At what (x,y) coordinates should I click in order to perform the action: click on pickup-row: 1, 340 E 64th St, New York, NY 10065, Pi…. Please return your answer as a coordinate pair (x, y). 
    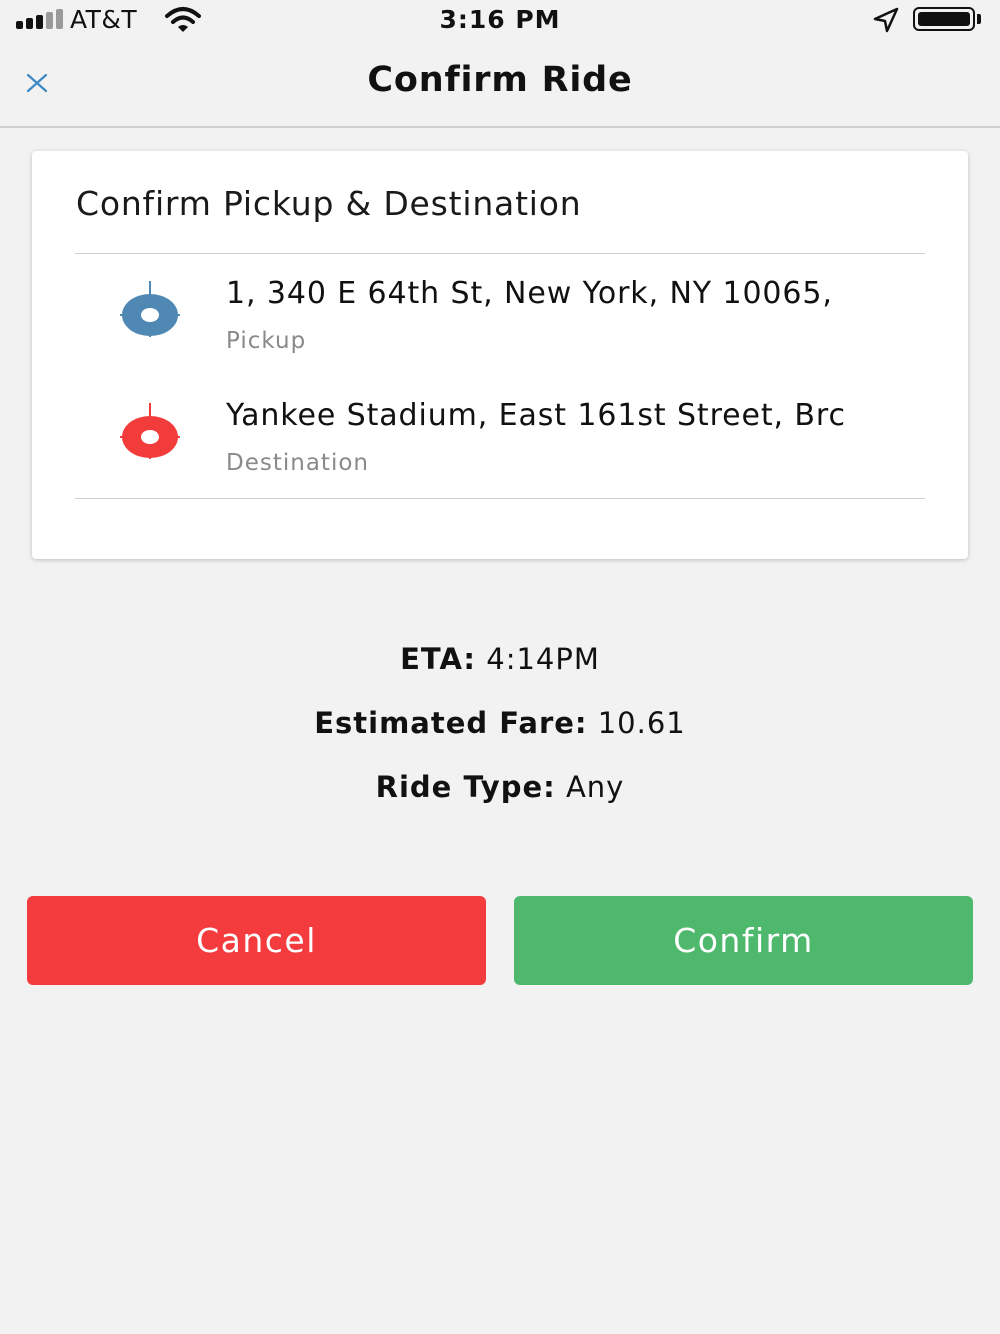
    Looking at the image, I should click on (500, 309).